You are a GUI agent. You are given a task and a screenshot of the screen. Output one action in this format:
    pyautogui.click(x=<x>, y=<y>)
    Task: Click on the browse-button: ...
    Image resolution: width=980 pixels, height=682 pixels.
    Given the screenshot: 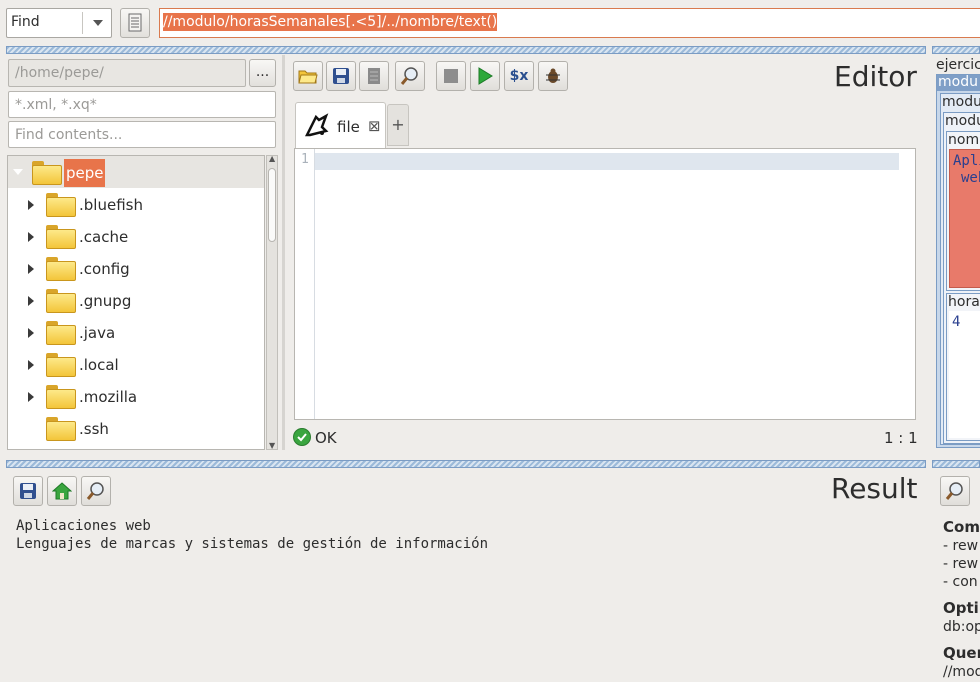 What is the action you would take?
    pyautogui.click(x=262, y=73)
    